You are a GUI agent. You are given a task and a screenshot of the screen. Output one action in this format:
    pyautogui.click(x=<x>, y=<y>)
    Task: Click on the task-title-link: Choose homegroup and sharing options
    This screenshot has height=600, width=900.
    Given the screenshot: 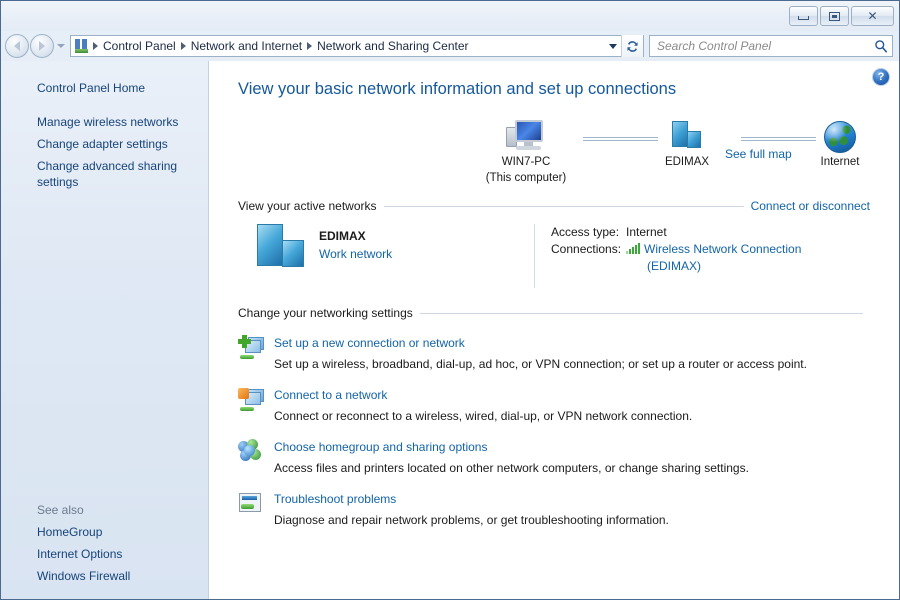 What is the action you would take?
    pyautogui.click(x=380, y=447)
    